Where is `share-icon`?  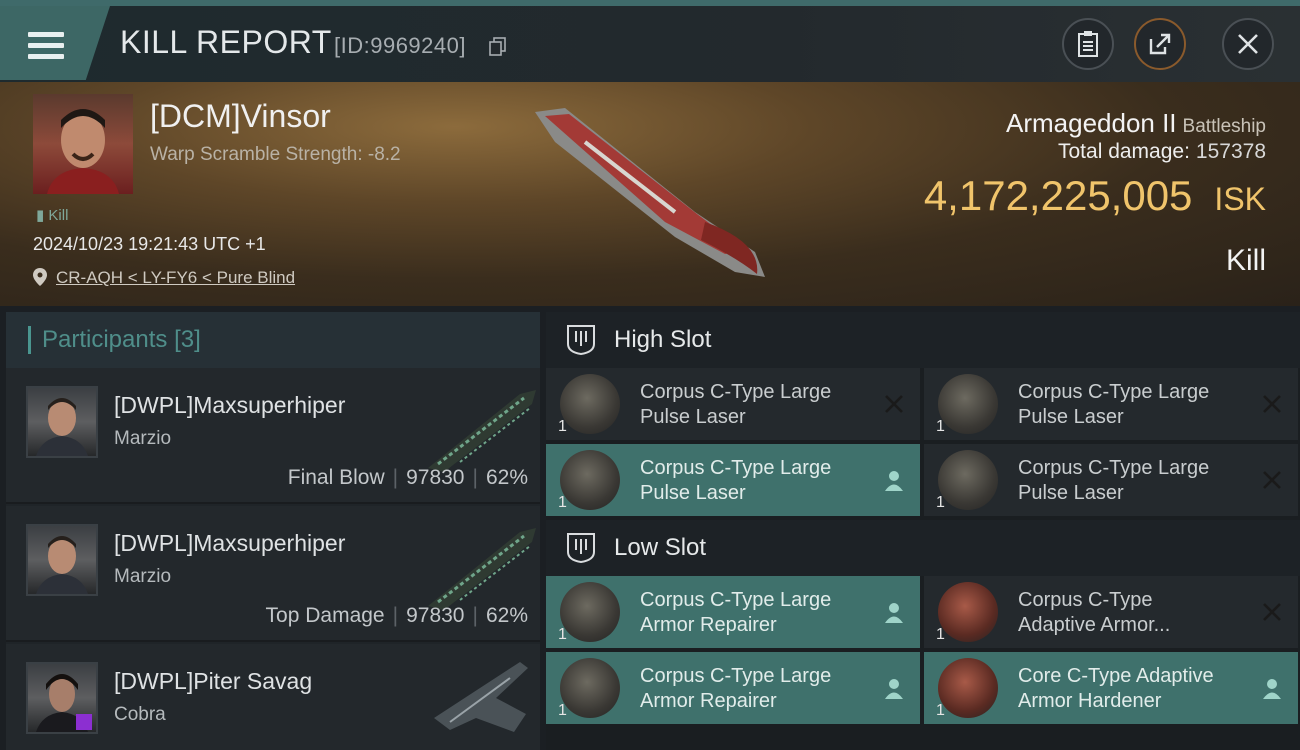
share-icon is located at coordinates (1160, 44).